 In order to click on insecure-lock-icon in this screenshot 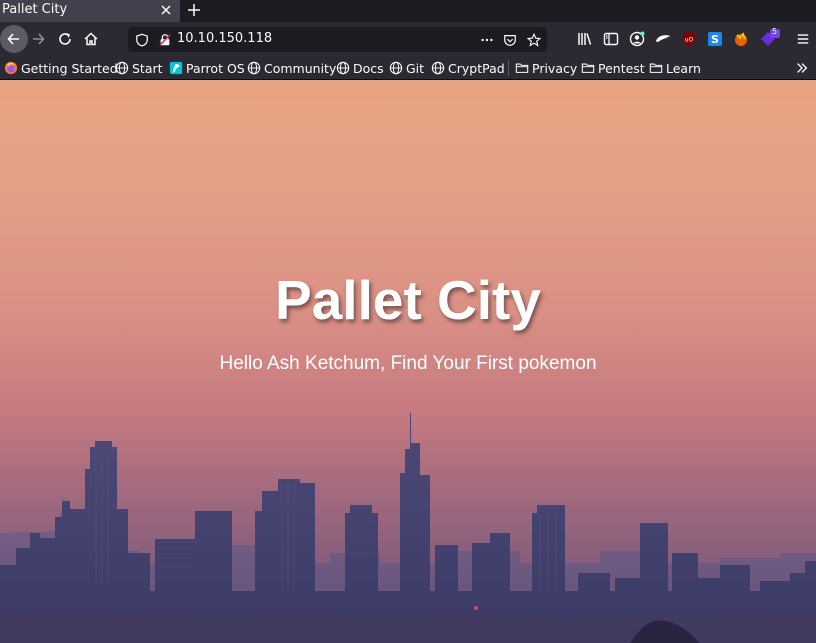, I will do `click(165, 40)`.